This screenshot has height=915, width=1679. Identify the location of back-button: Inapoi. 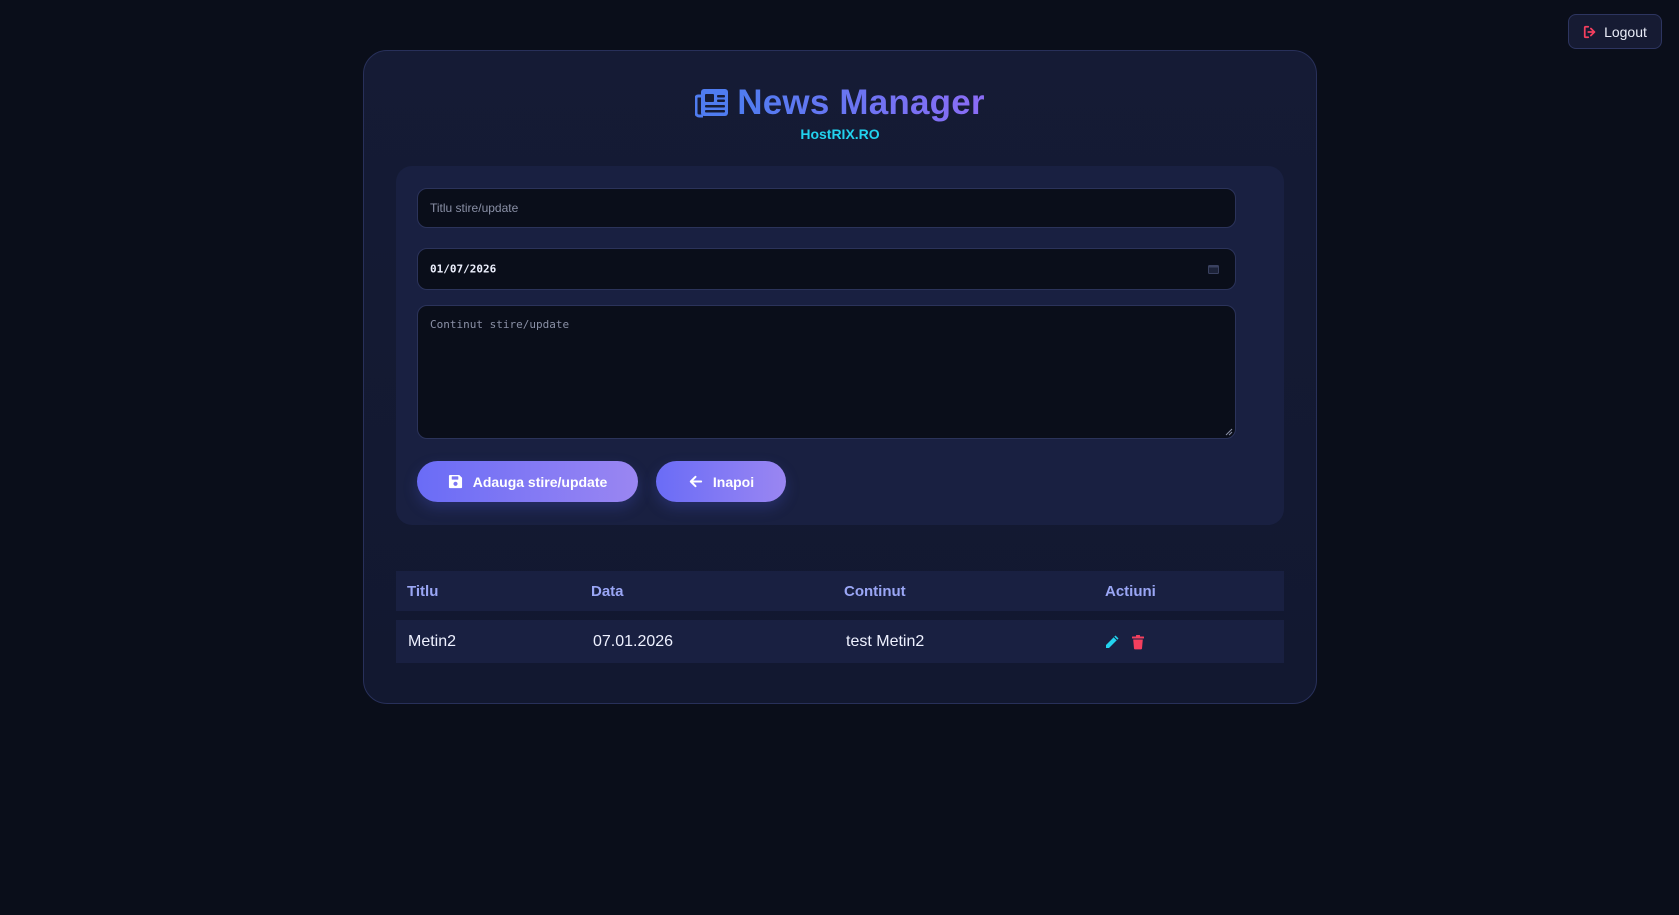
(721, 481).